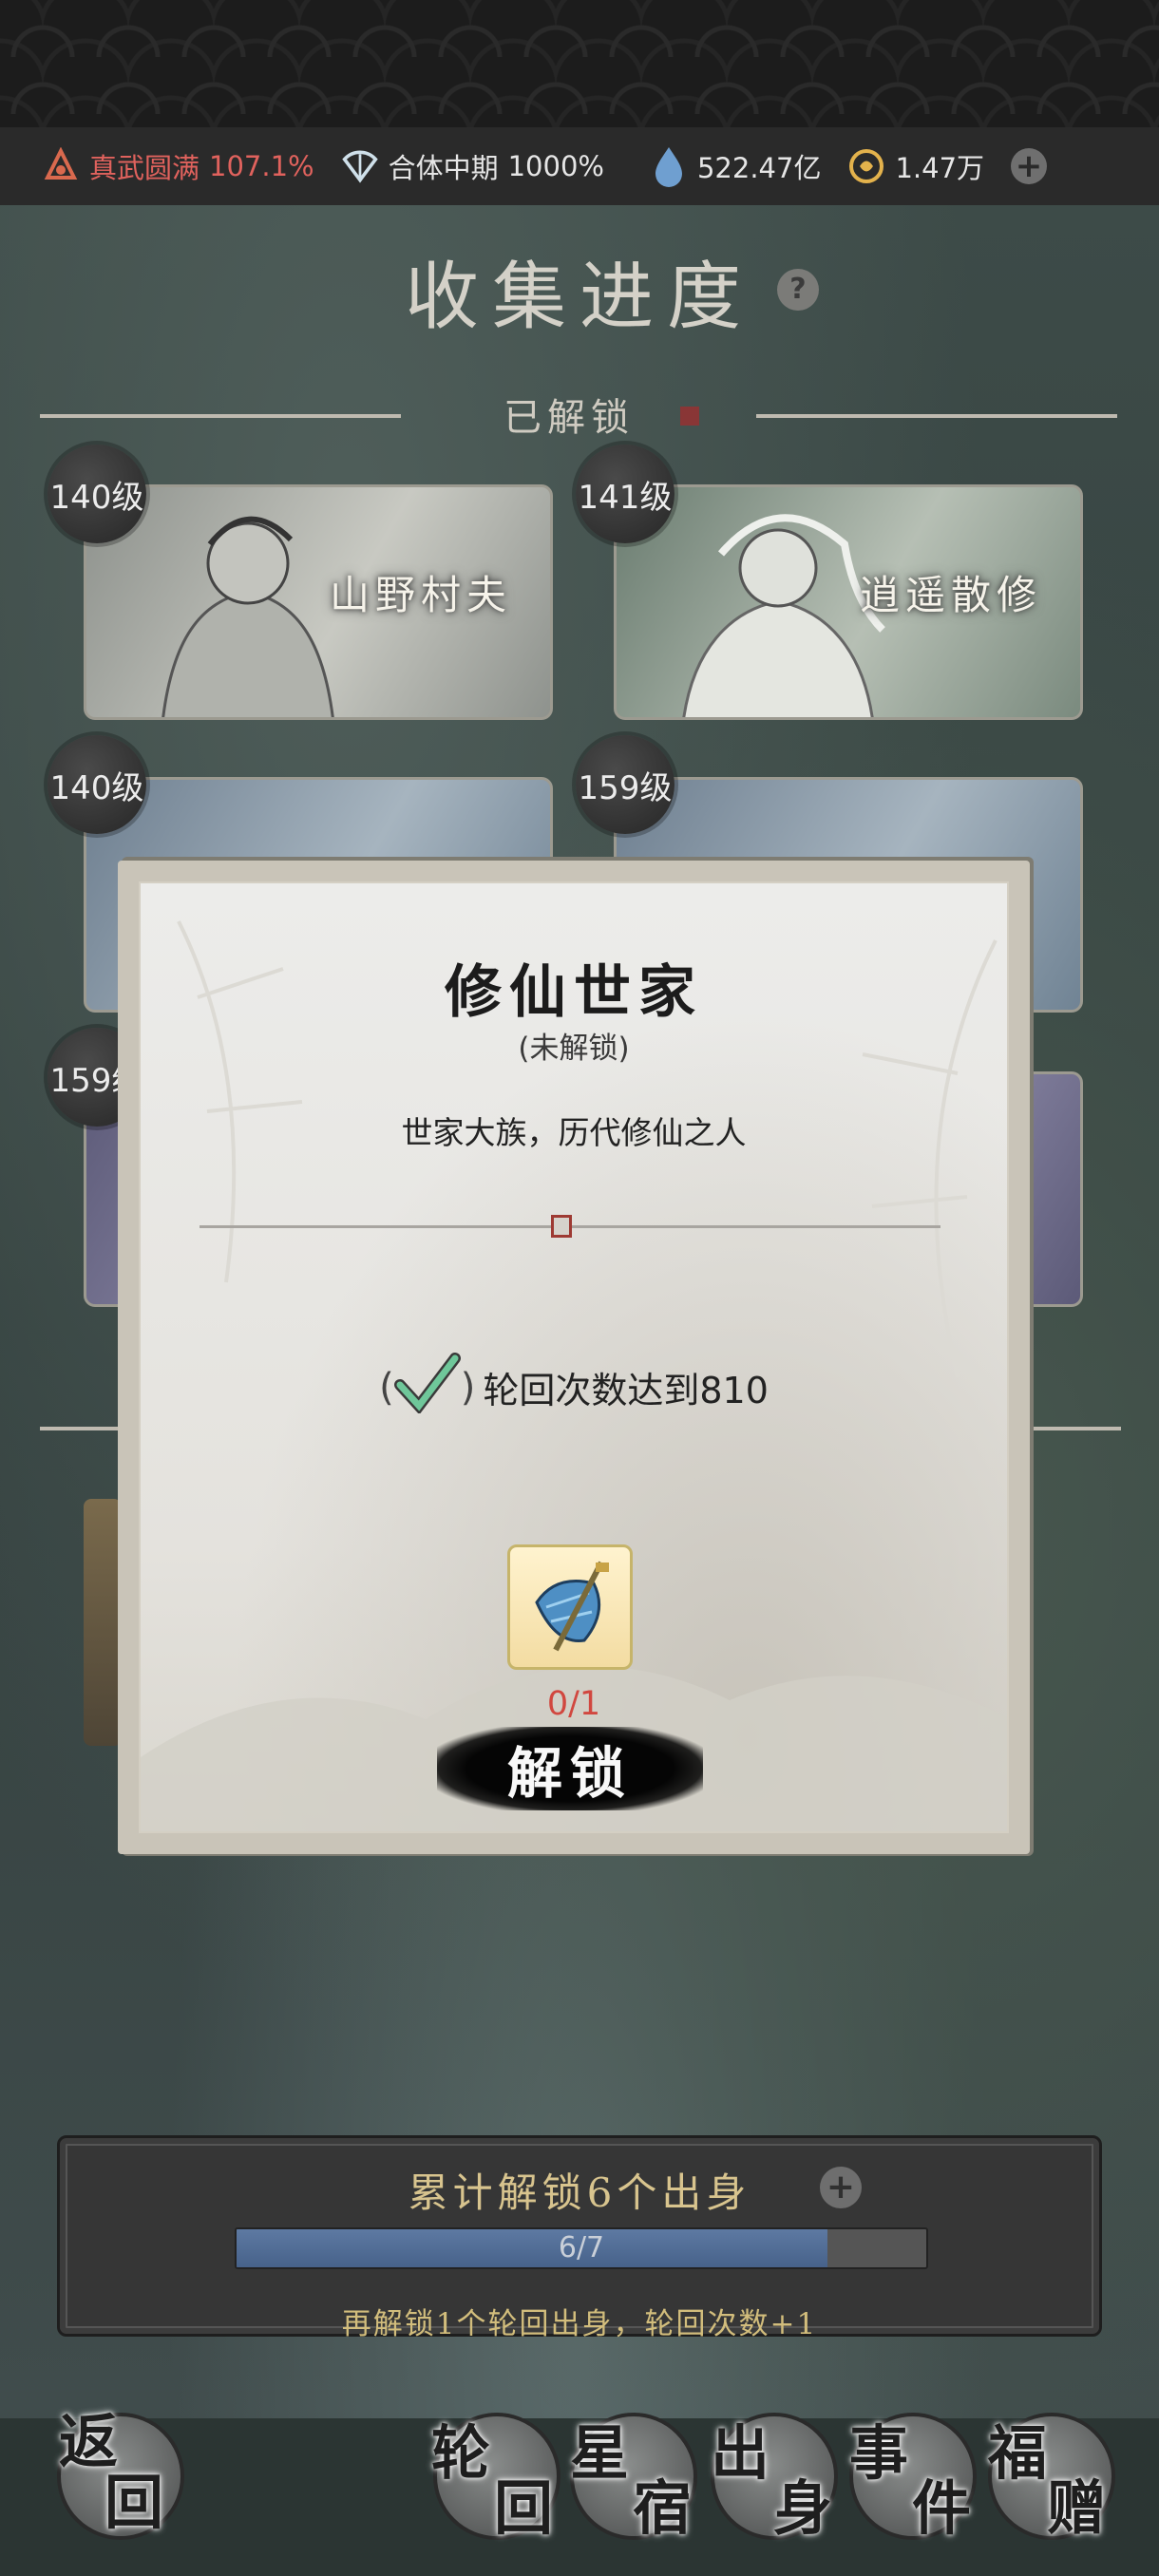 The height and width of the screenshot is (2576, 1159). What do you see at coordinates (579, 63) in the screenshot?
I see `header-pattern` at bounding box center [579, 63].